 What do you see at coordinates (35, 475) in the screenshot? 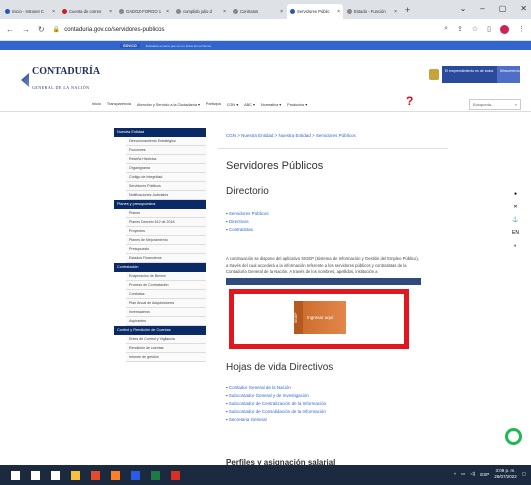
I see `search-icon` at bounding box center [35, 475].